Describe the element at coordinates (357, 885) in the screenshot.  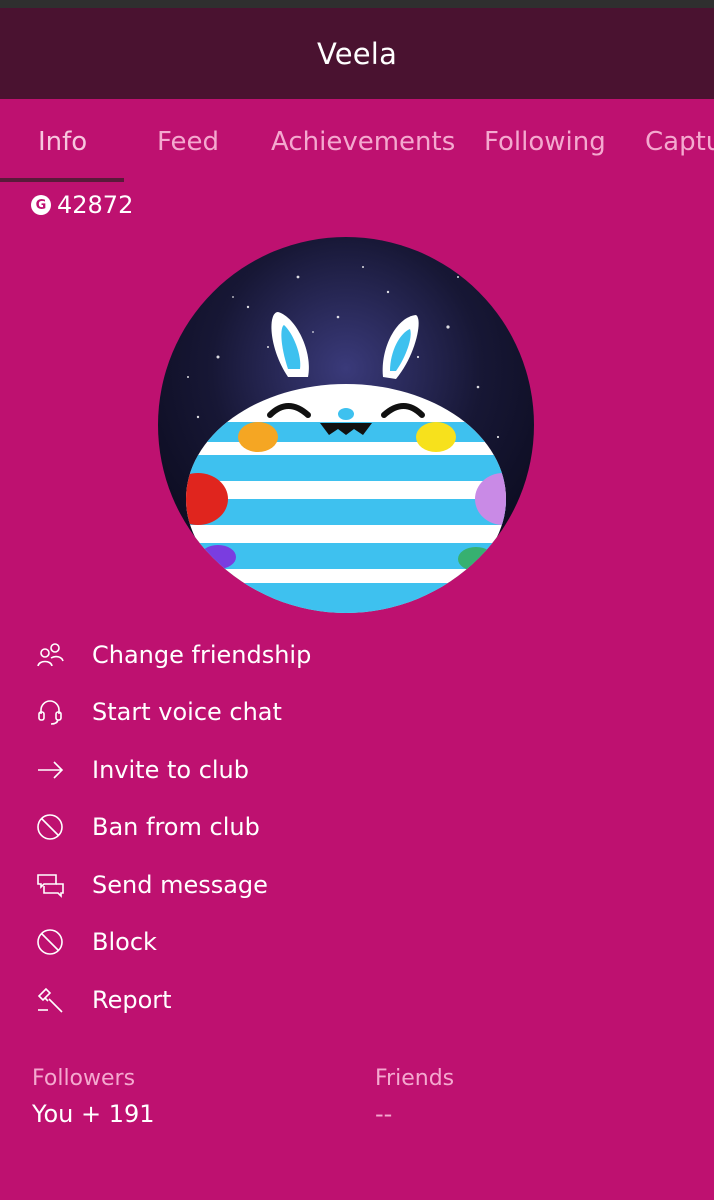
I see `send-message-action: Send message` at that location.